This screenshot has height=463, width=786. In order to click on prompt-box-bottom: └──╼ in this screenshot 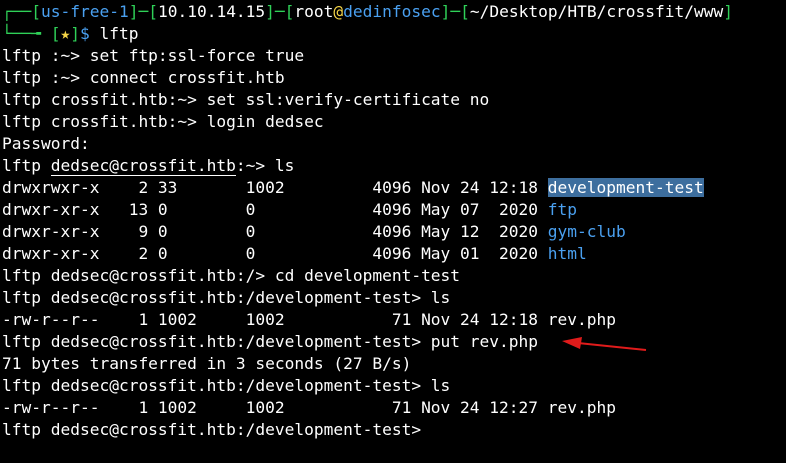, I will do `click(21, 33)`.